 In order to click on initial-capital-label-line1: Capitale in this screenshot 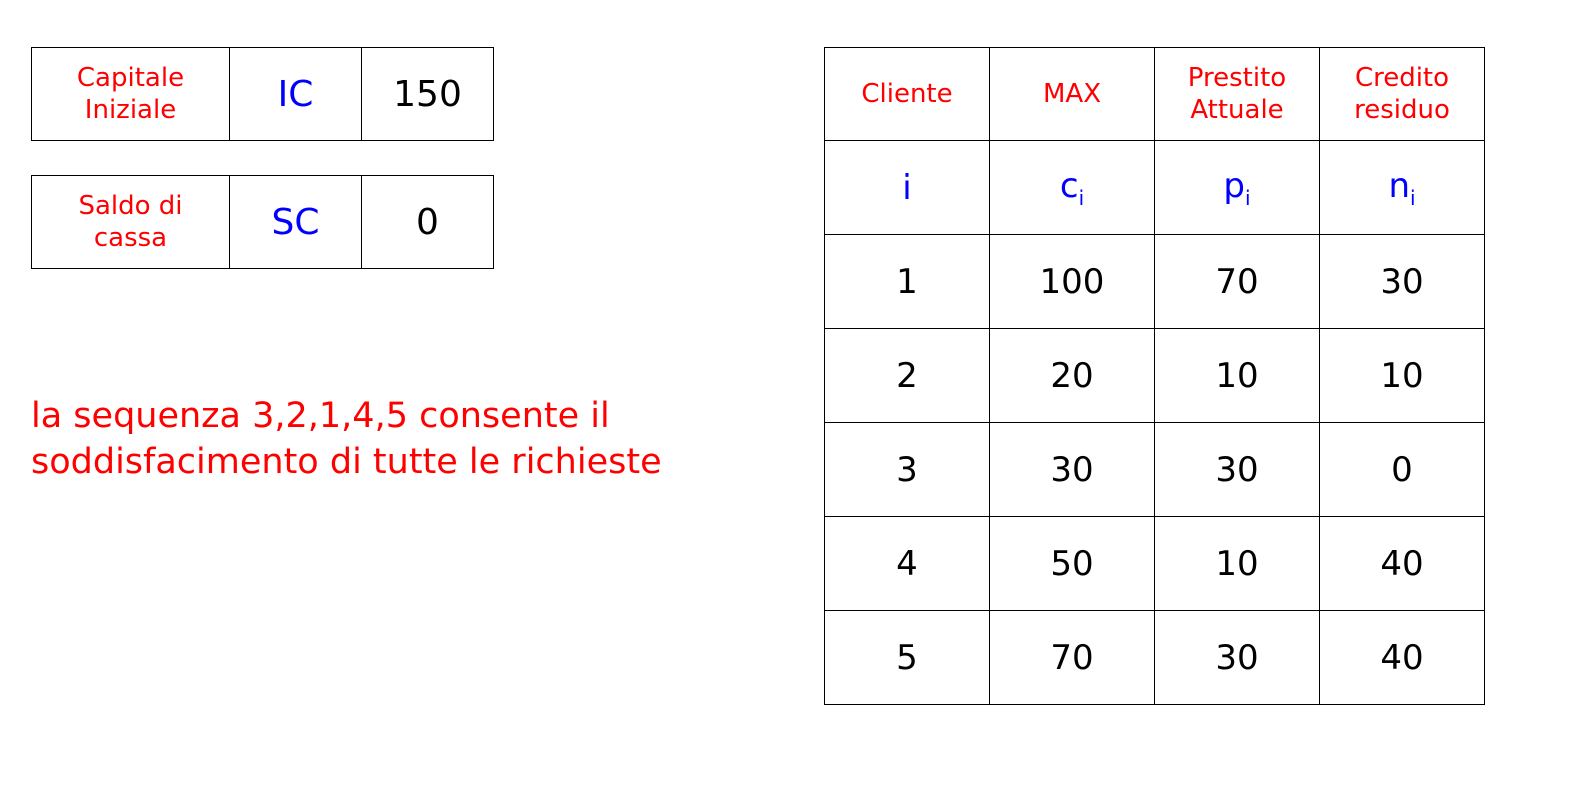, I will do `click(130, 77)`.